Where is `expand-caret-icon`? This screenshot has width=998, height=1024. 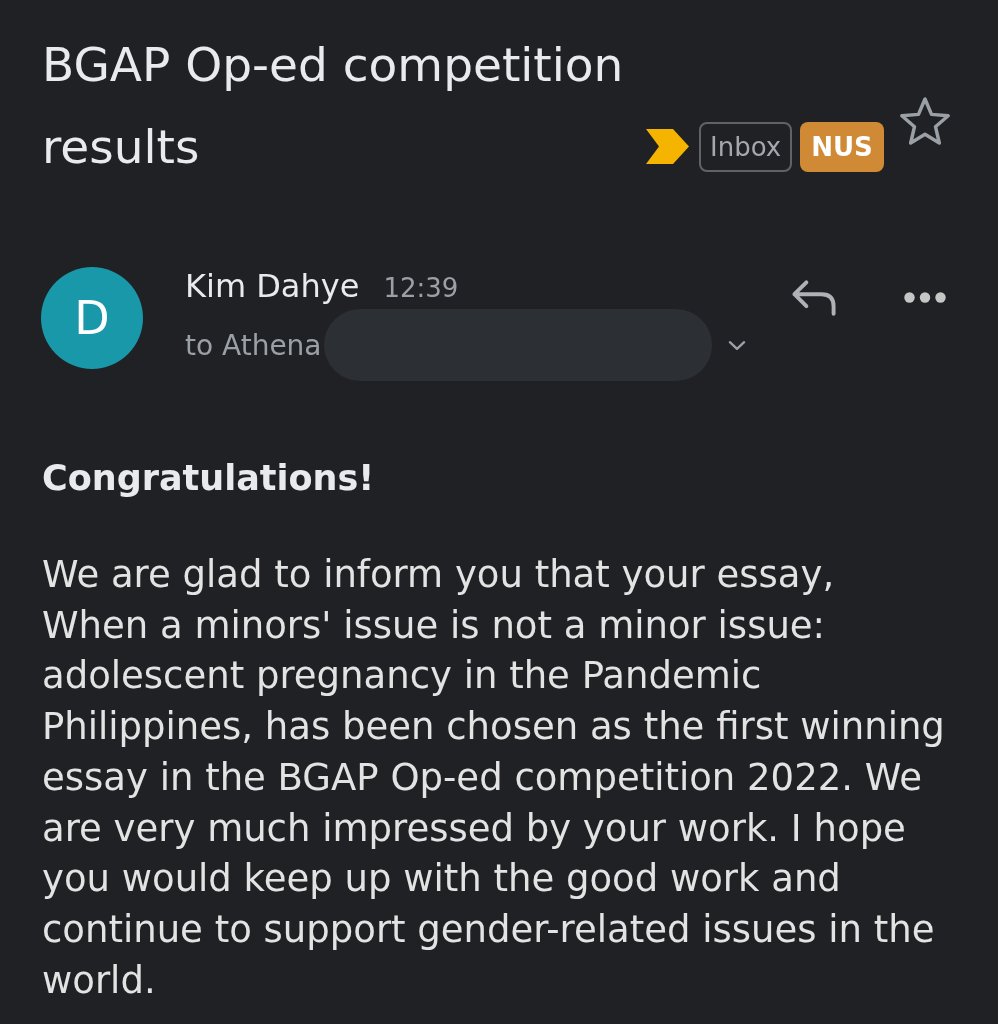
expand-caret-icon is located at coordinates (736, 345).